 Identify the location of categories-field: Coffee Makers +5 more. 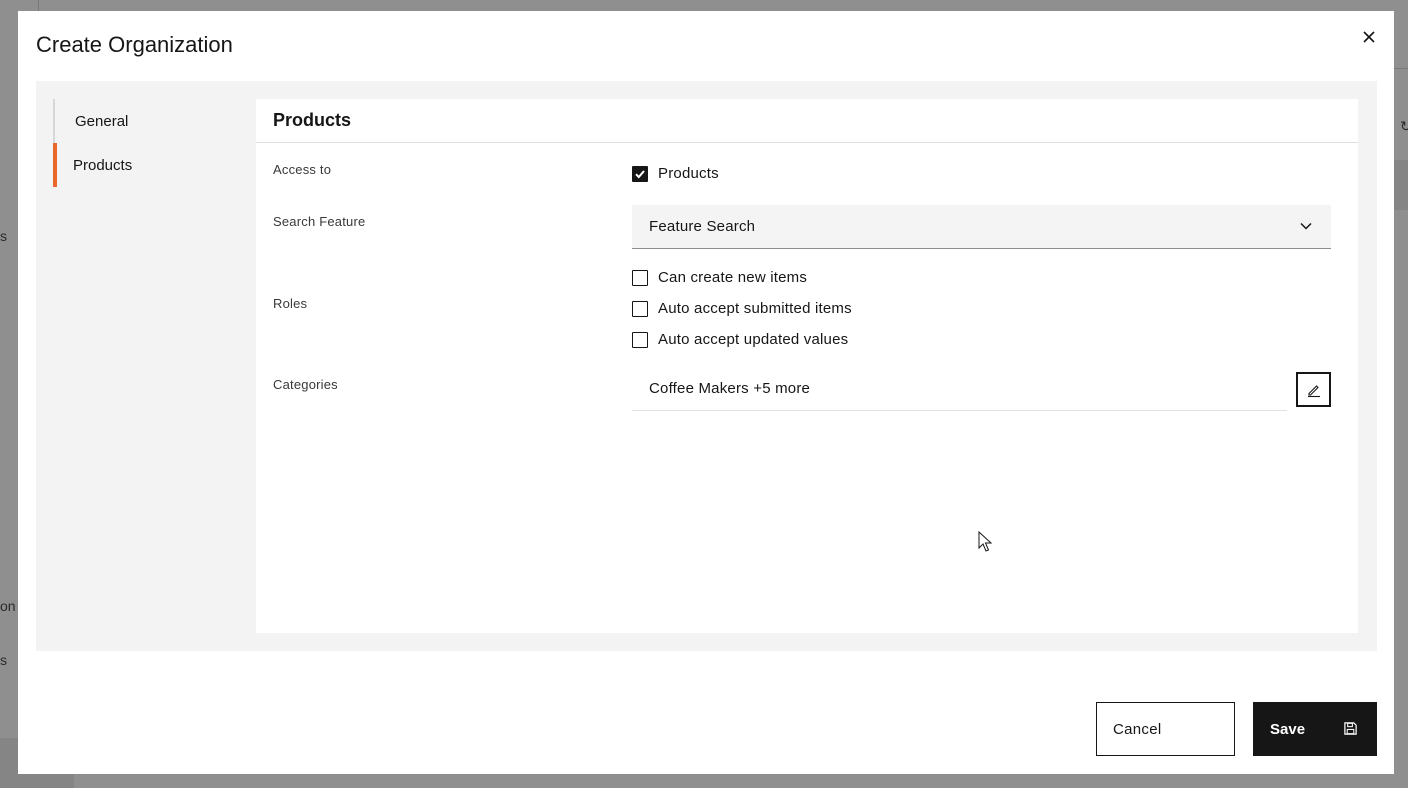
(959, 389).